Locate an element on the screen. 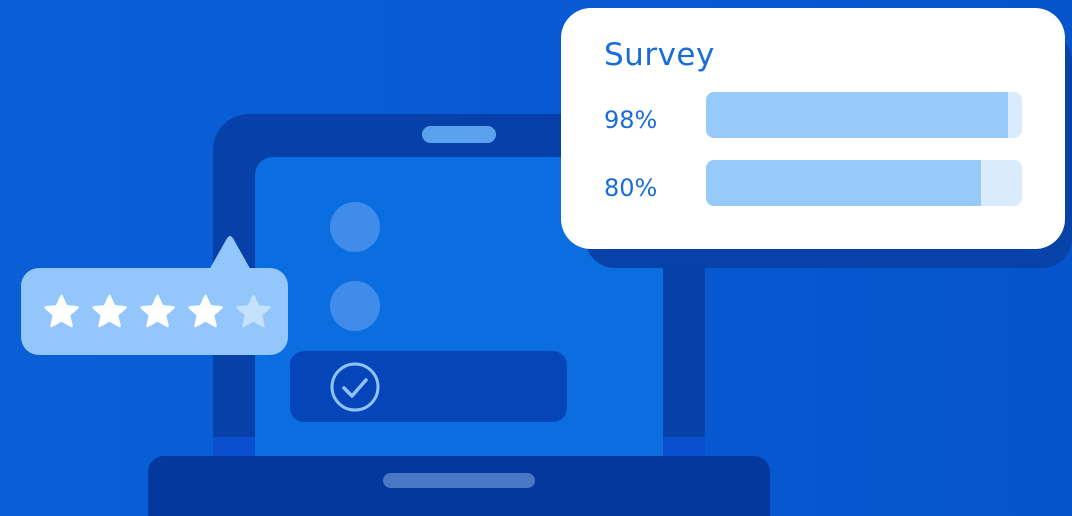 The width and height of the screenshot is (1072, 516). survey-row-1-progress-fill is located at coordinates (857, 115).